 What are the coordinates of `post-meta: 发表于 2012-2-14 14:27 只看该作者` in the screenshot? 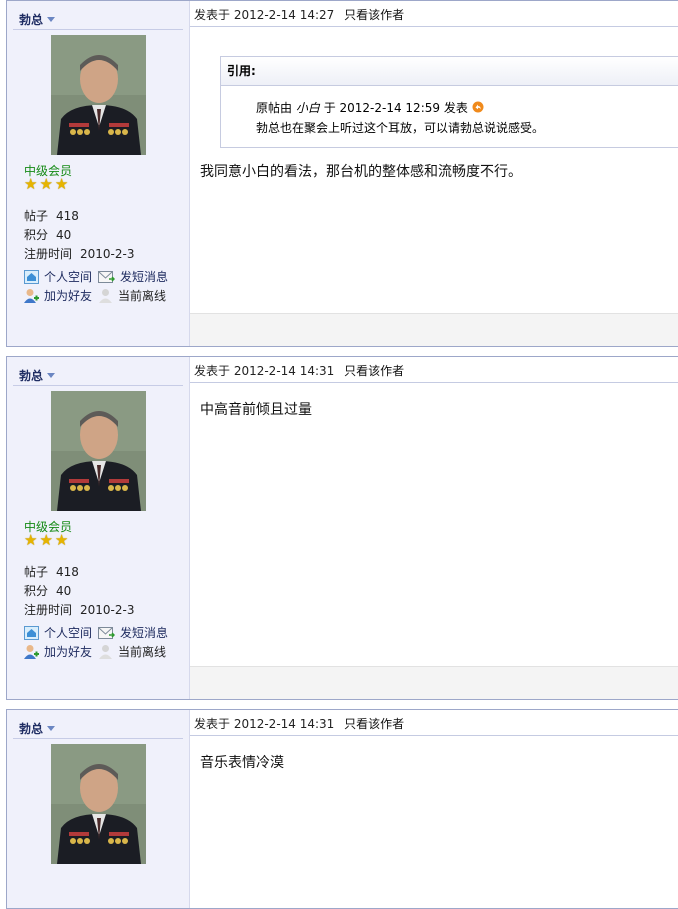 It's located at (299, 14).